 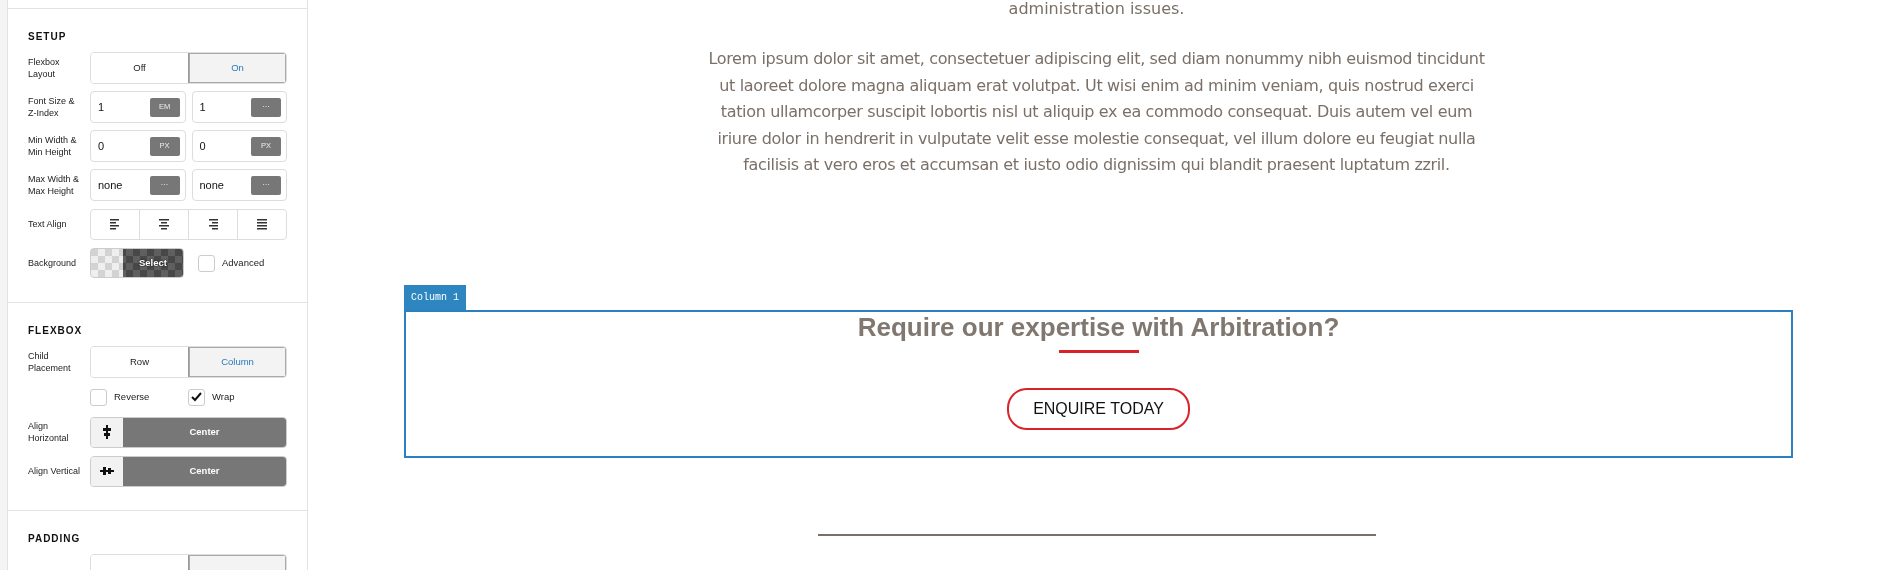 What do you see at coordinates (55, 471) in the screenshot?
I see `field-label: Align Vertical` at bounding box center [55, 471].